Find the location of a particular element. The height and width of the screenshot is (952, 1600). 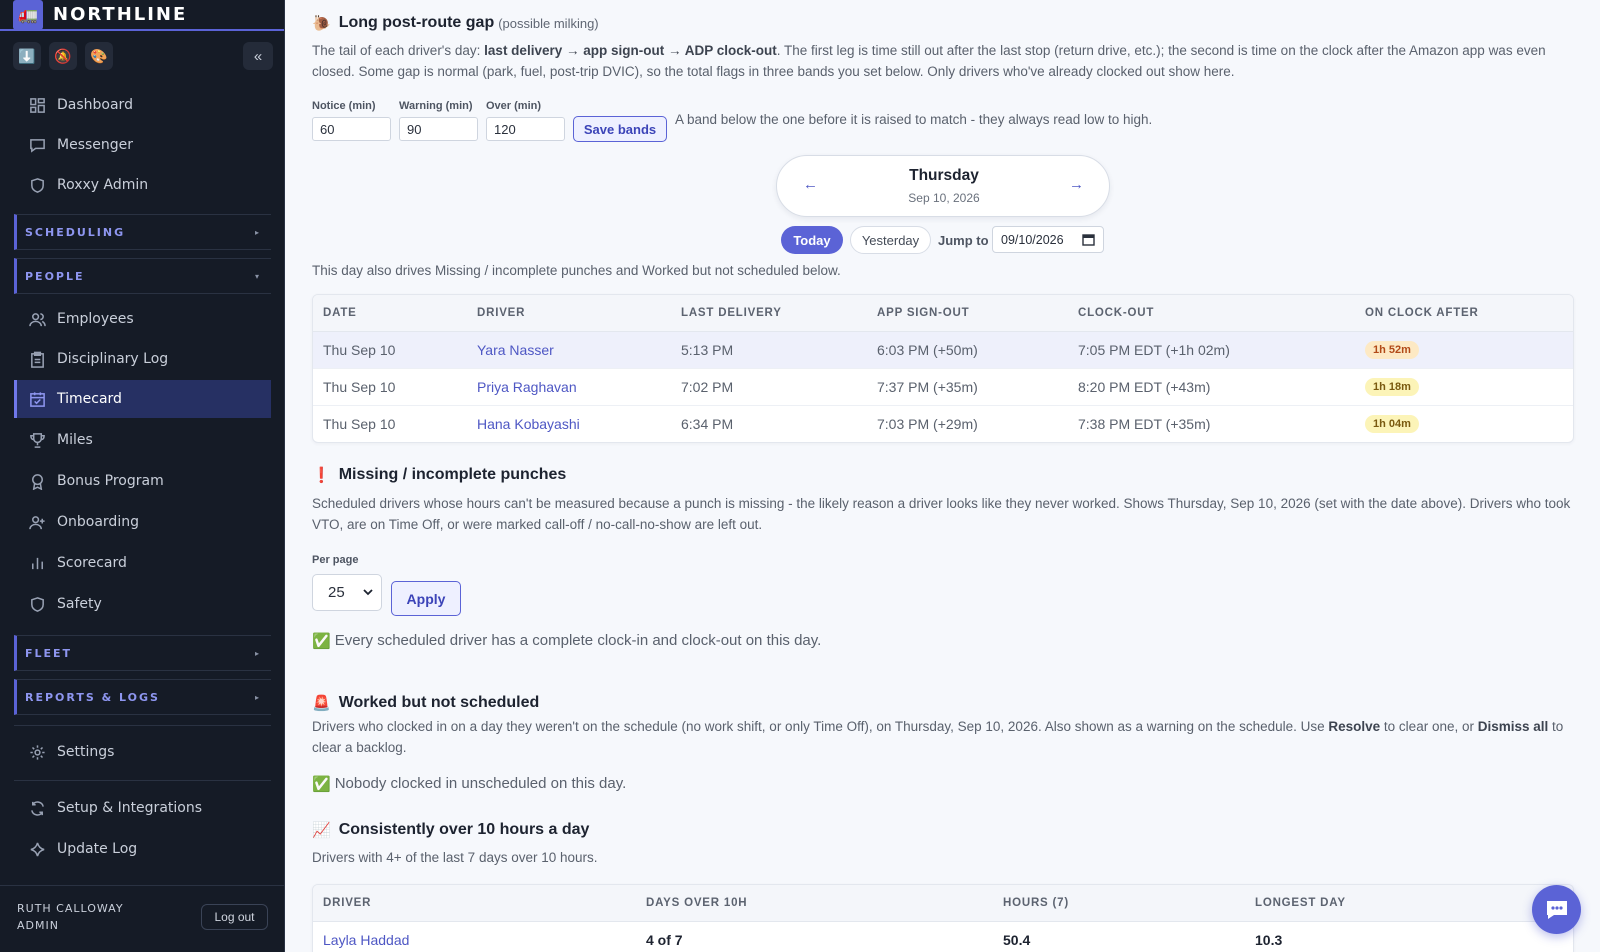

sidebar-item-dashboard: Dashboard is located at coordinates (142, 105).